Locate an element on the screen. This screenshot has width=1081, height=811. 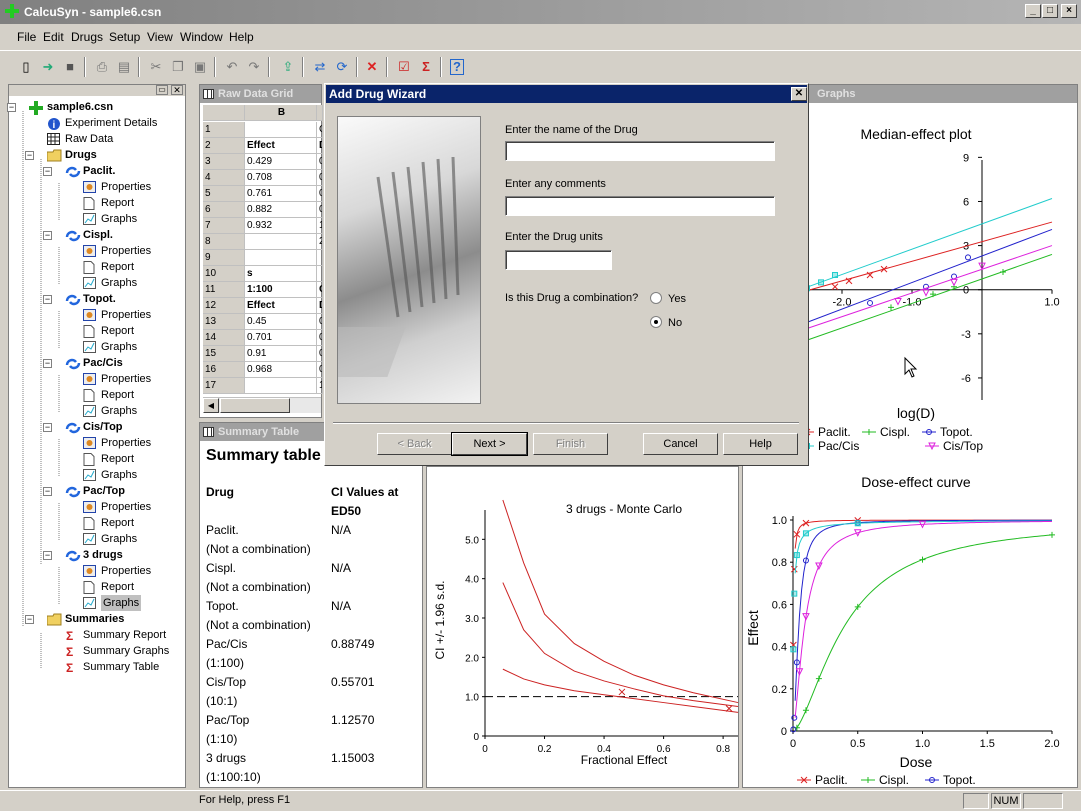
combination-no-label: No is located at coordinates (675, 323).